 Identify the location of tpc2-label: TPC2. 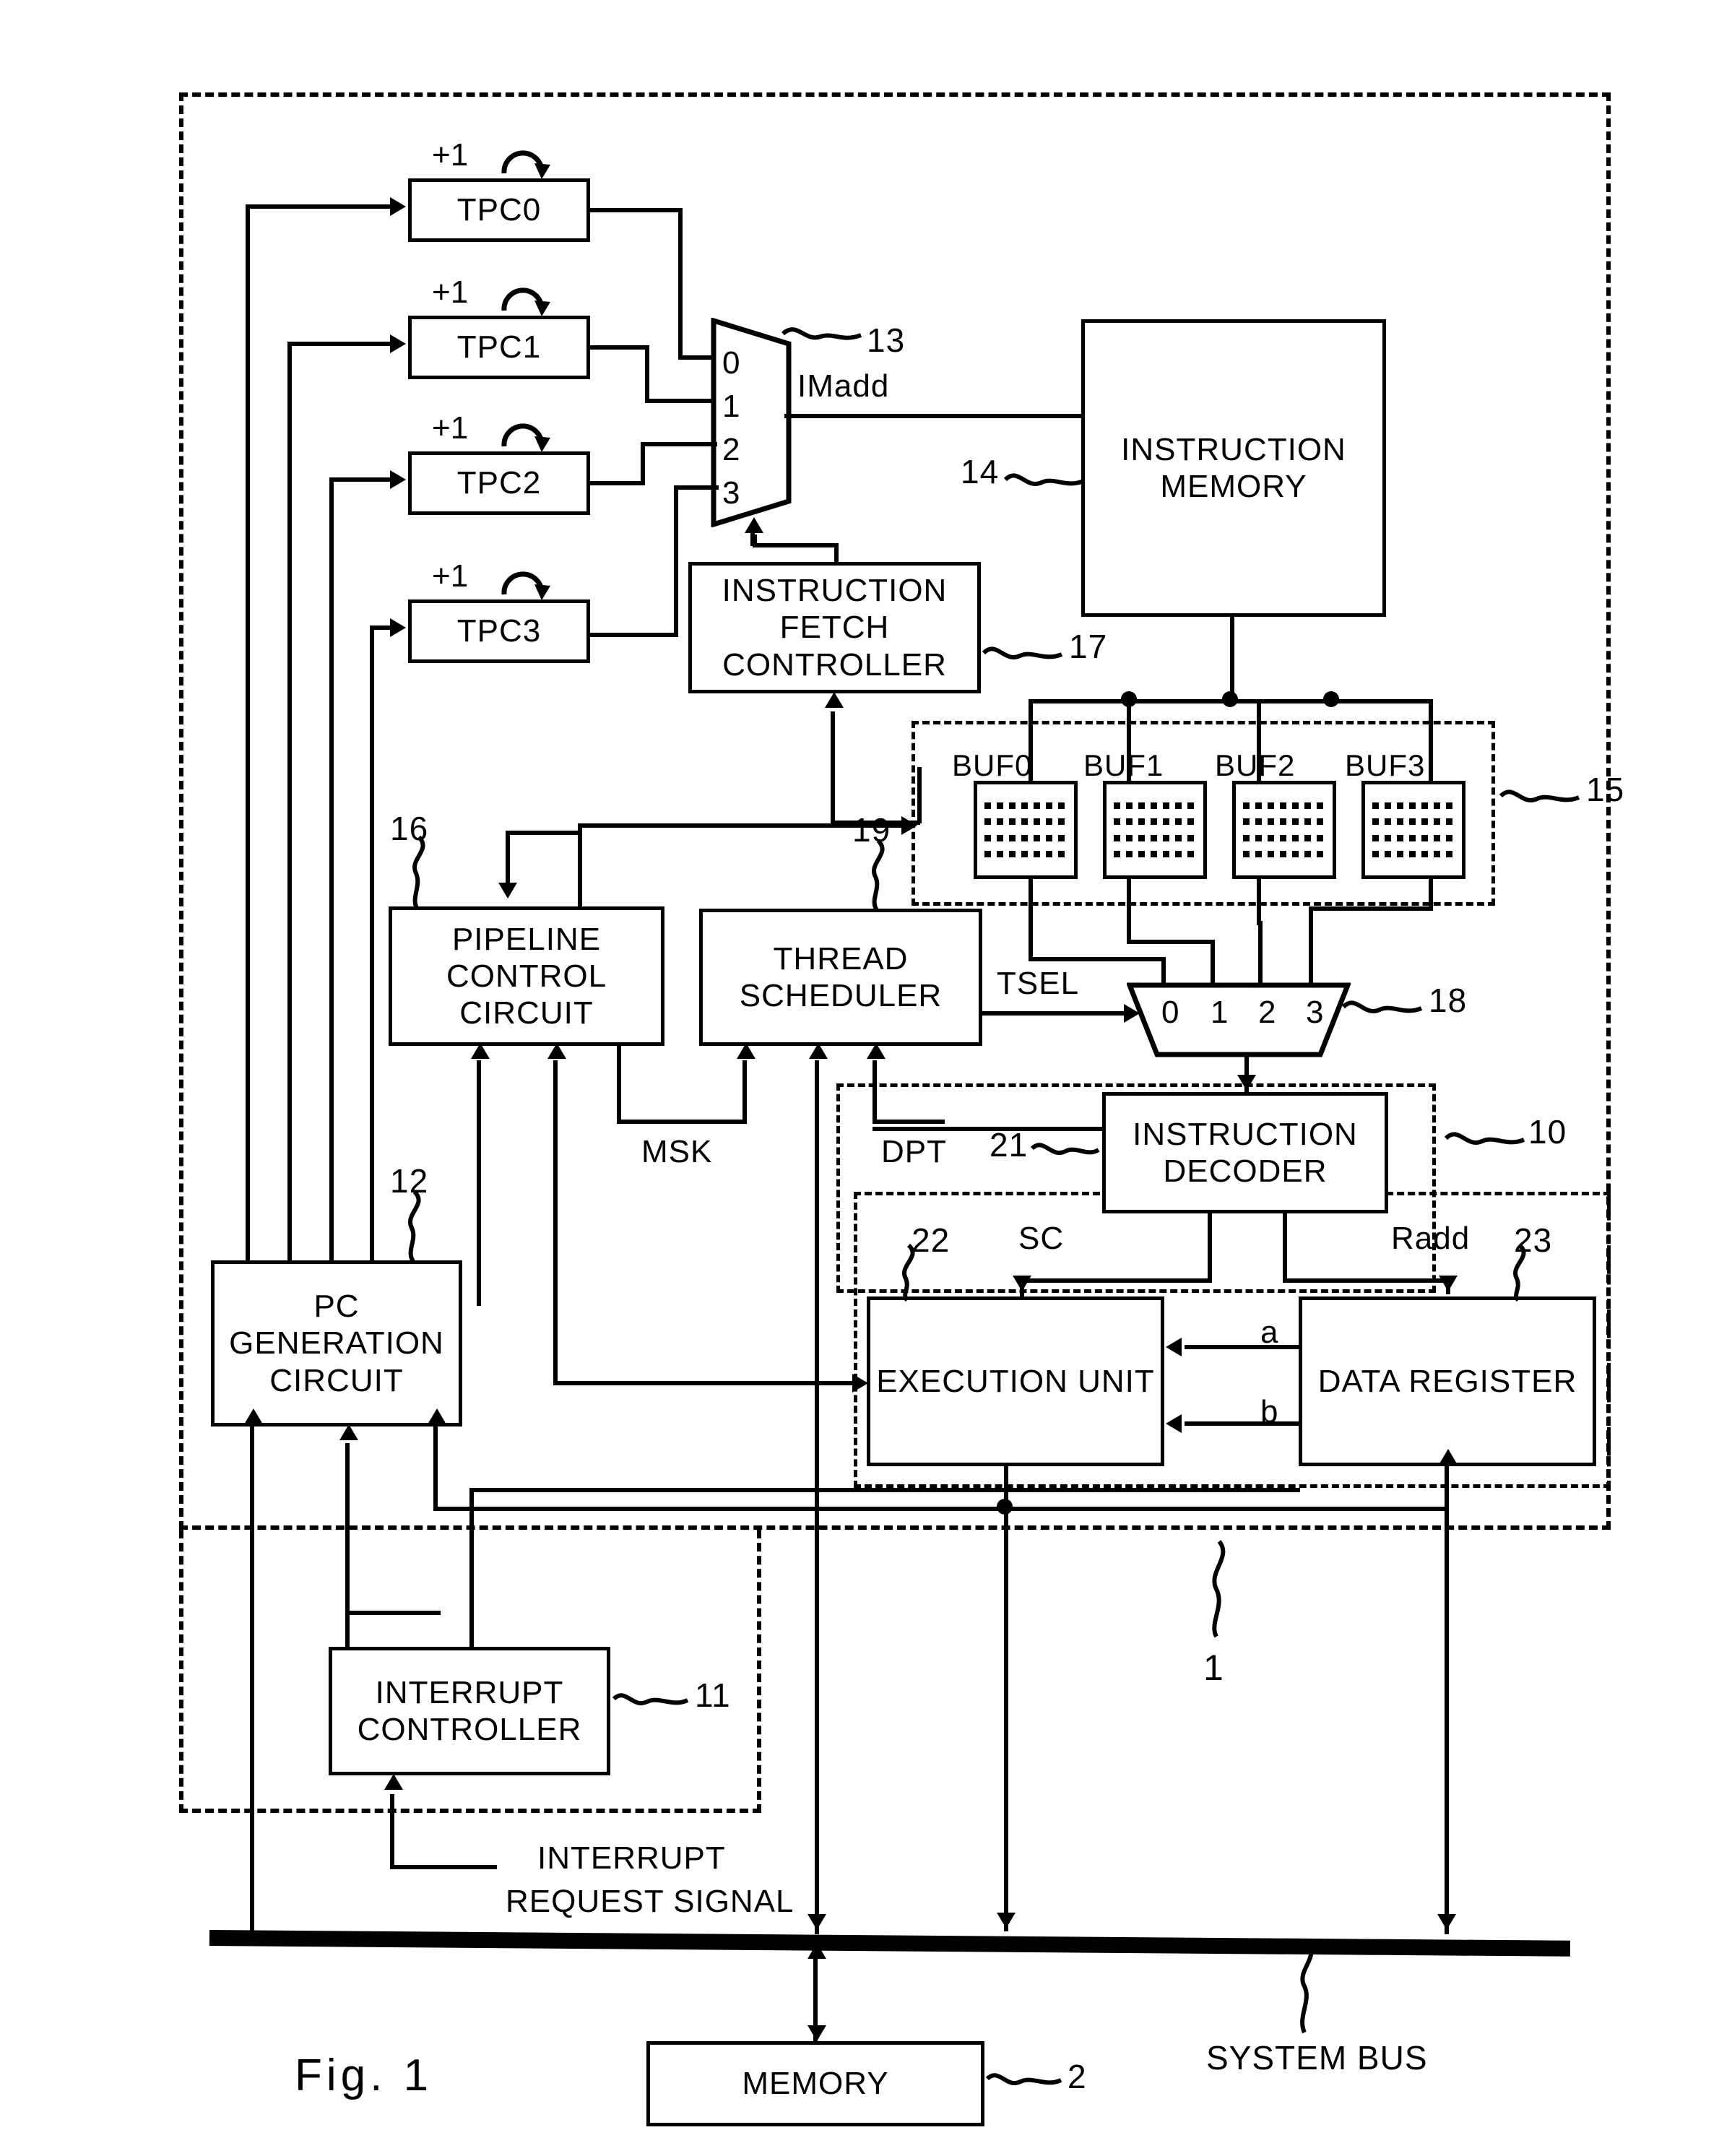
(499, 483).